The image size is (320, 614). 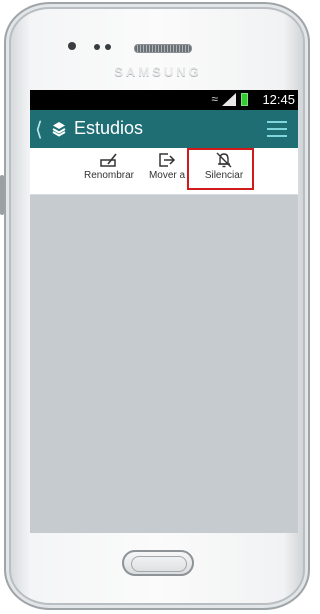 I want to click on move-to-button: Mover a, so click(x=167, y=166).